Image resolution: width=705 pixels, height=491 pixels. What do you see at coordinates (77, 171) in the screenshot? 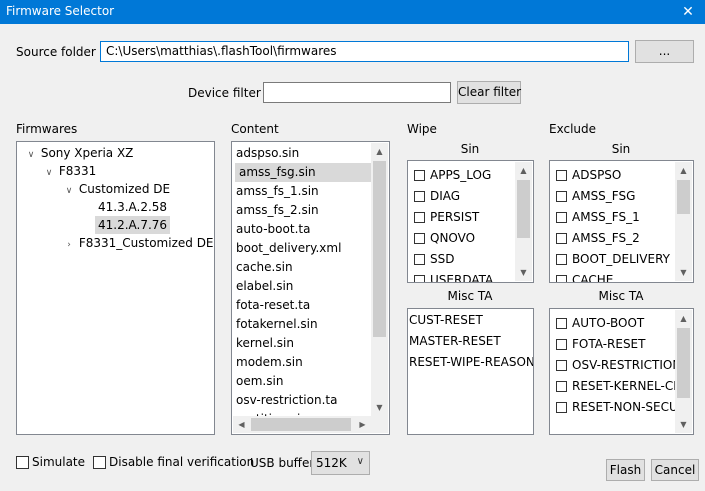
I see `tree-node-label: F8331` at bounding box center [77, 171].